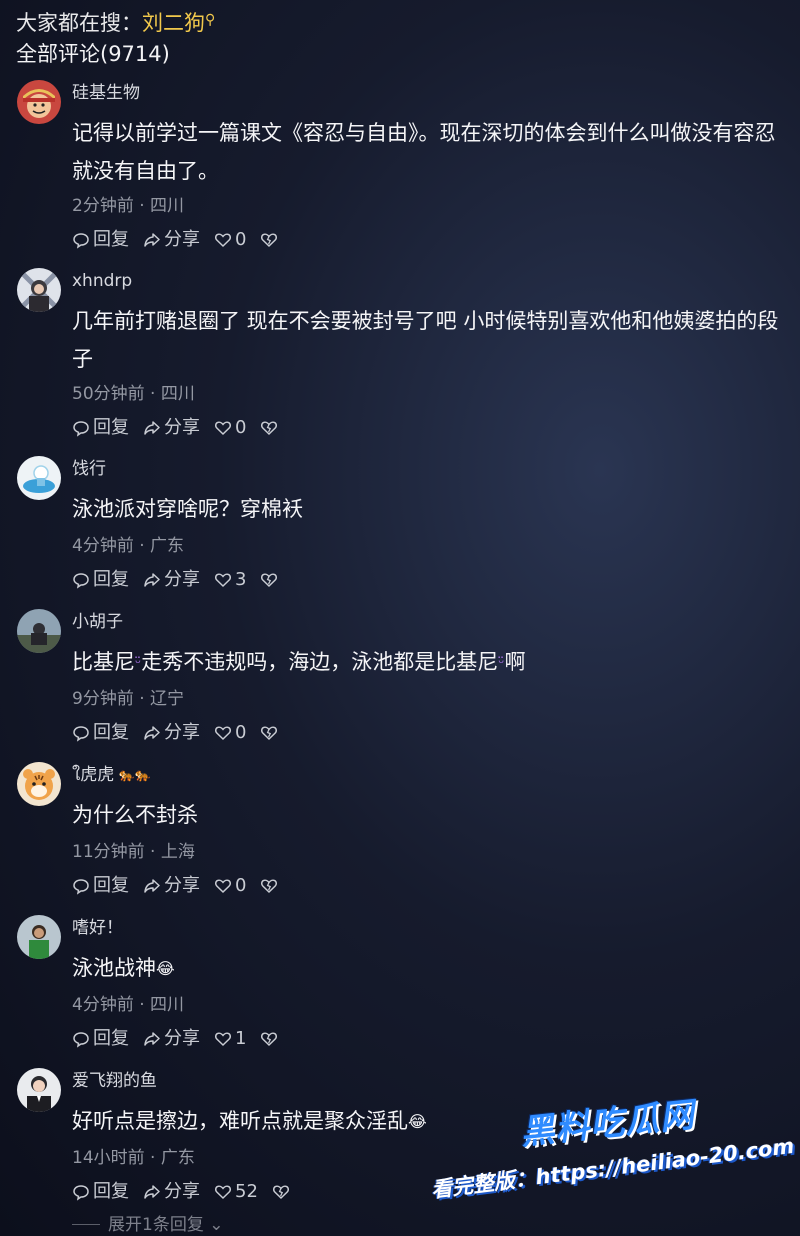 The width and height of the screenshot is (800, 1236). Describe the element at coordinates (133, 1158) in the screenshot. I see `comment-meta: 14小时前 · 广东` at that location.